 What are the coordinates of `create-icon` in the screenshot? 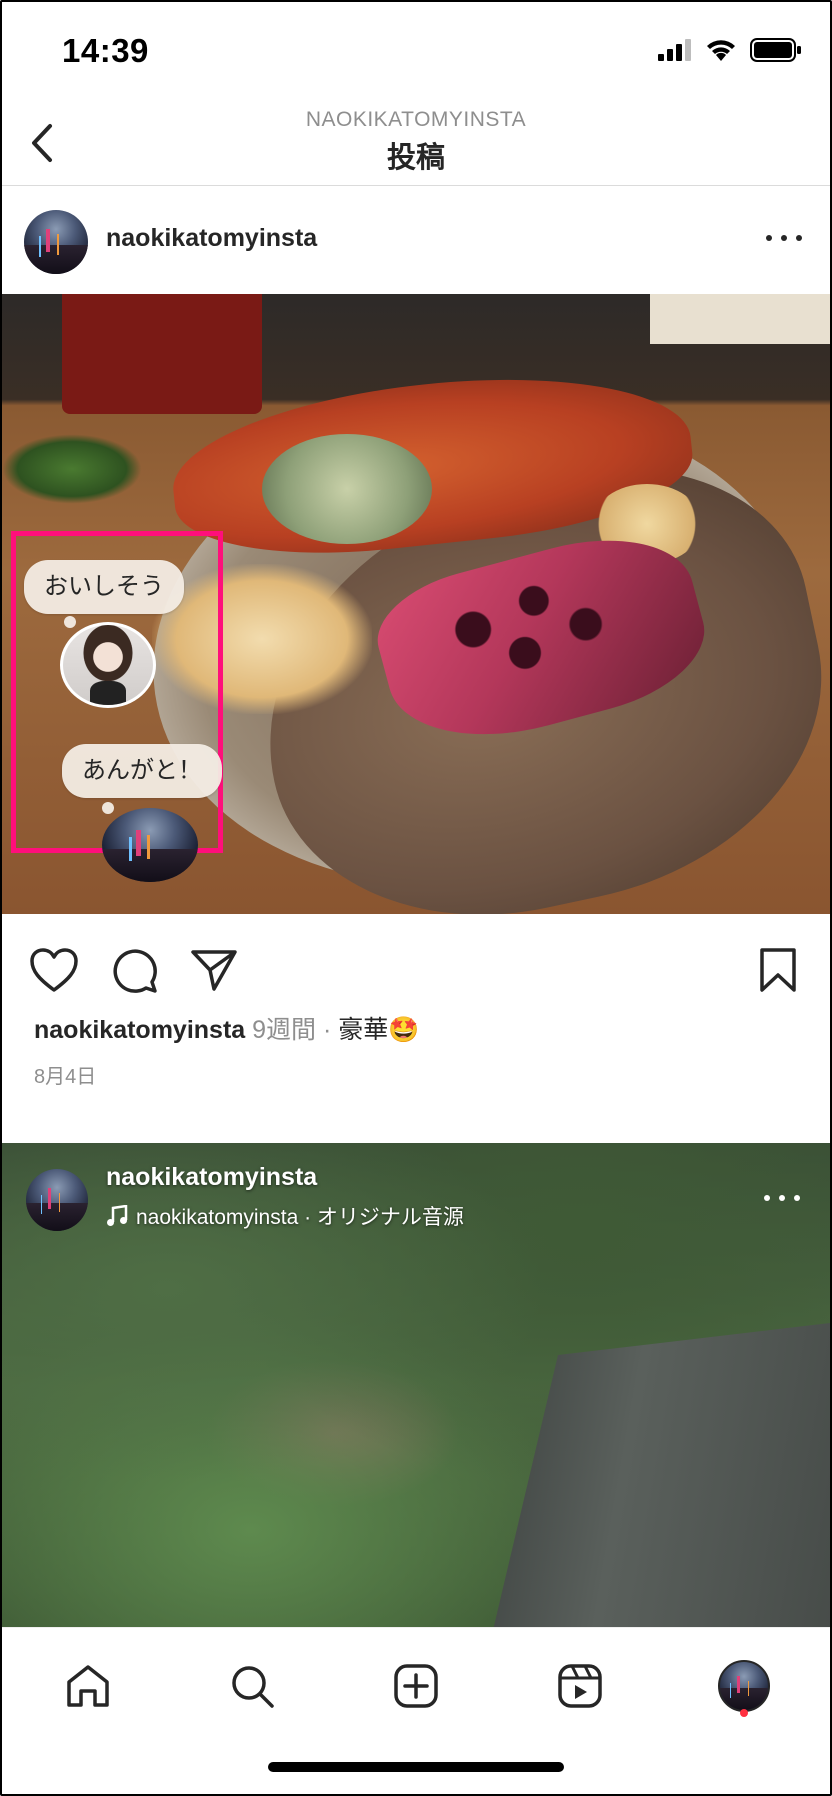 It's located at (416, 1686).